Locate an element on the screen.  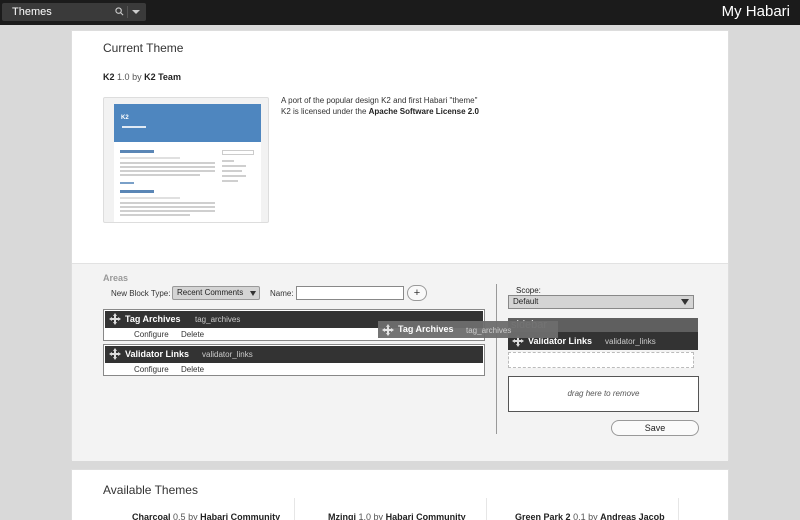
theme-screenshot-subtitle is located at coordinates (134, 127).